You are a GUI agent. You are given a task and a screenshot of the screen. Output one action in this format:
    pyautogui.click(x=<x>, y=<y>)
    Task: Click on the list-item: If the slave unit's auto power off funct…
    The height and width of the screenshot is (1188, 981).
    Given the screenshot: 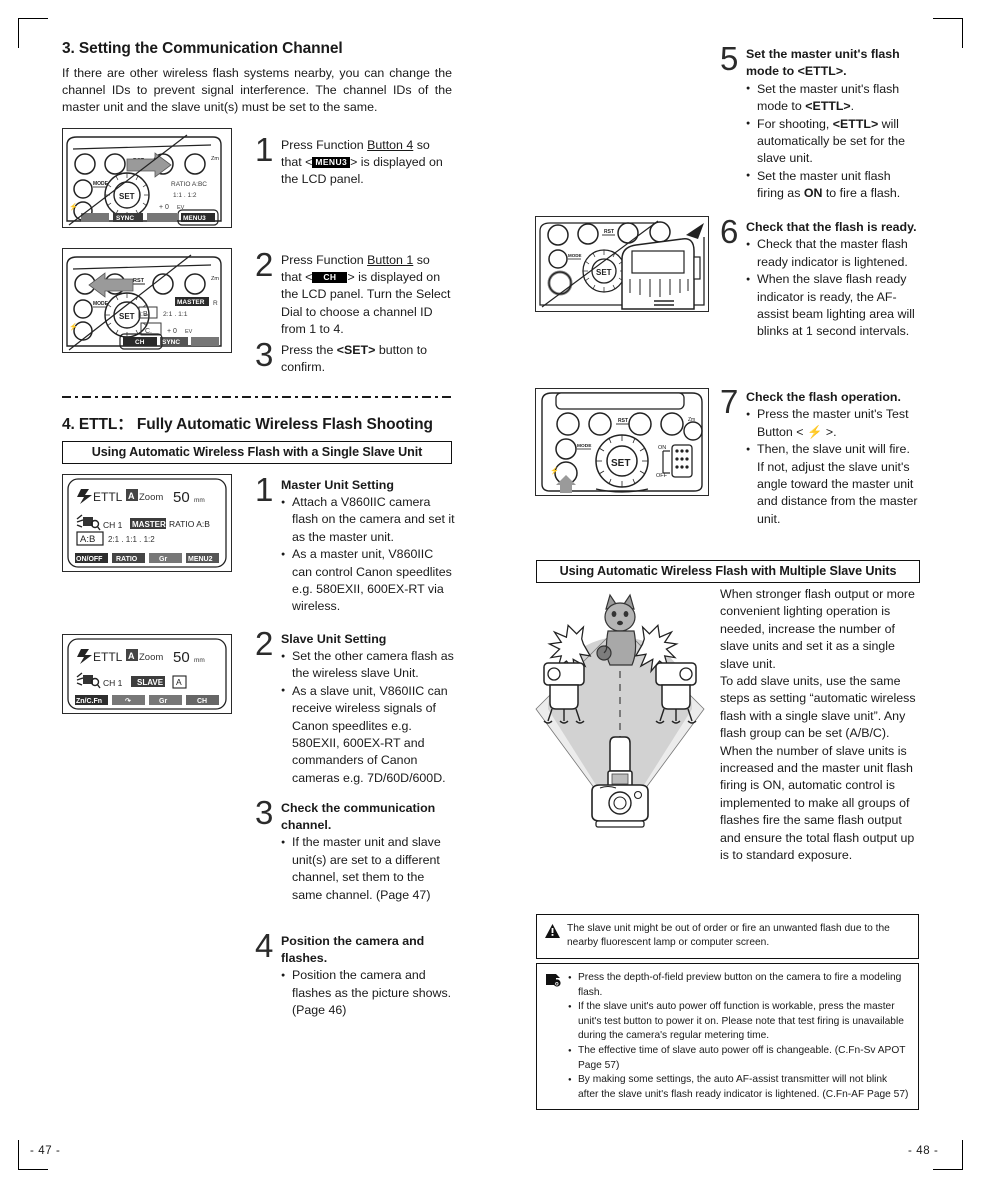 What is the action you would take?
    pyautogui.click(x=739, y=1022)
    